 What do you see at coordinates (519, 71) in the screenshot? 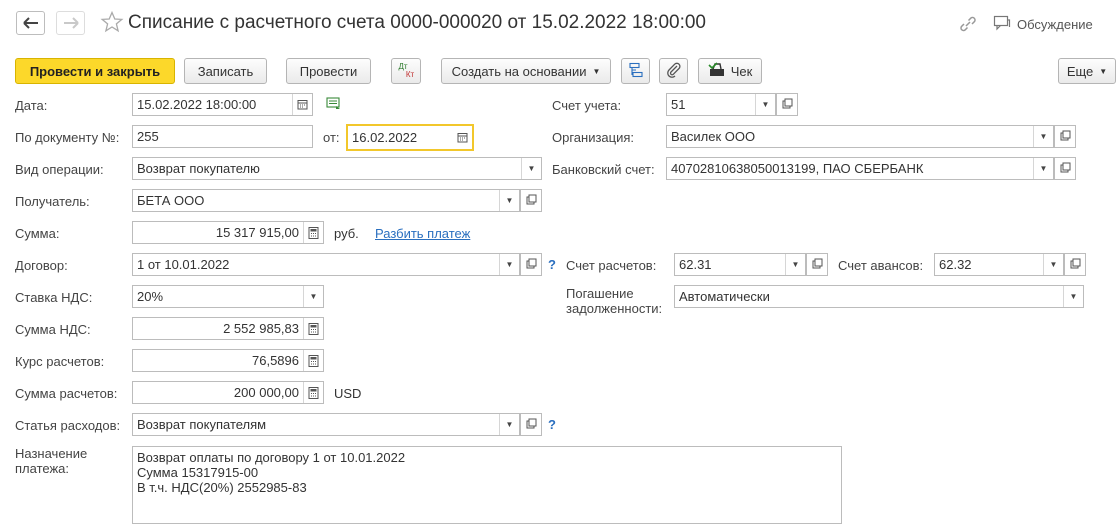
I see `create-based-on-label: Создать на основании` at bounding box center [519, 71].